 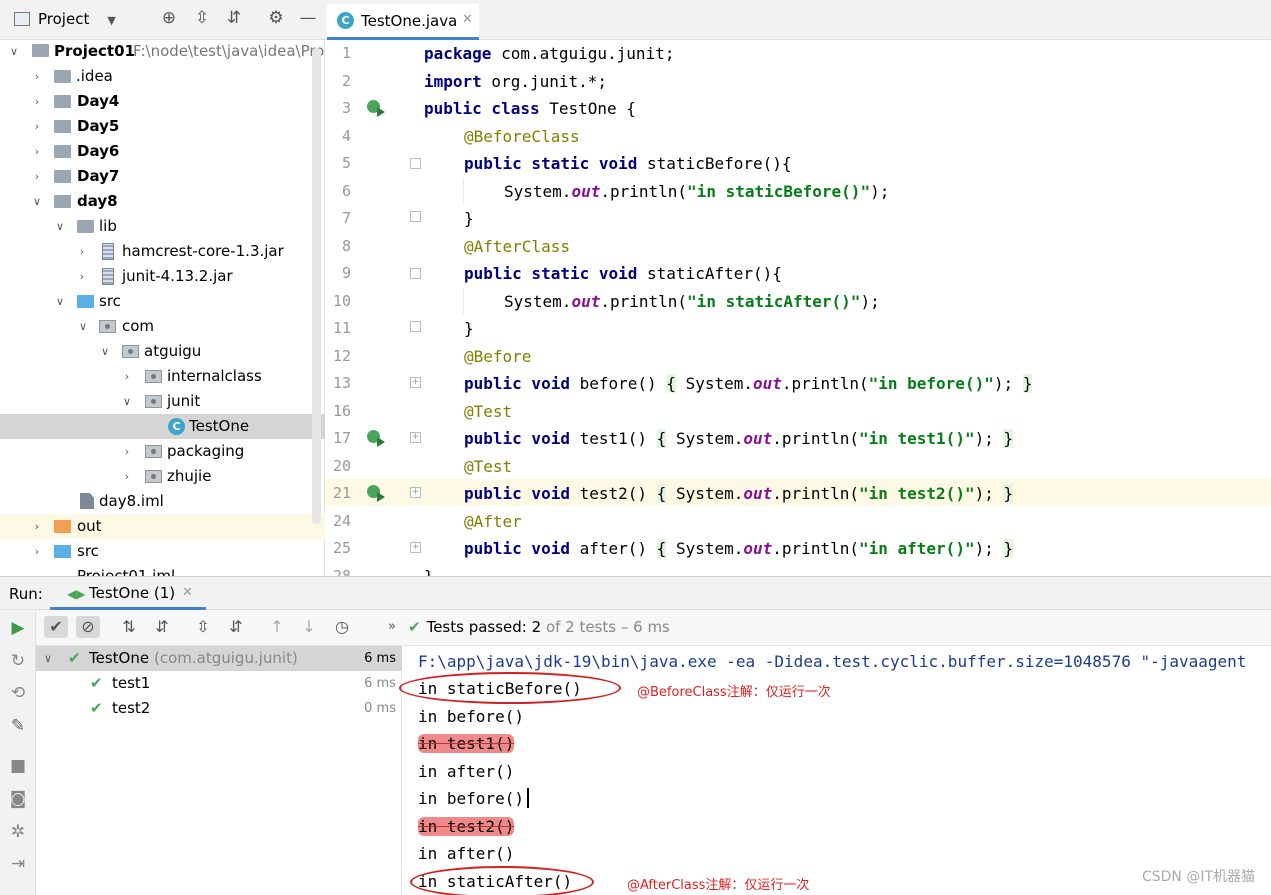 What do you see at coordinates (18, 766) in the screenshot?
I see `stop-icon: ■` at bounding box center [18, 766].